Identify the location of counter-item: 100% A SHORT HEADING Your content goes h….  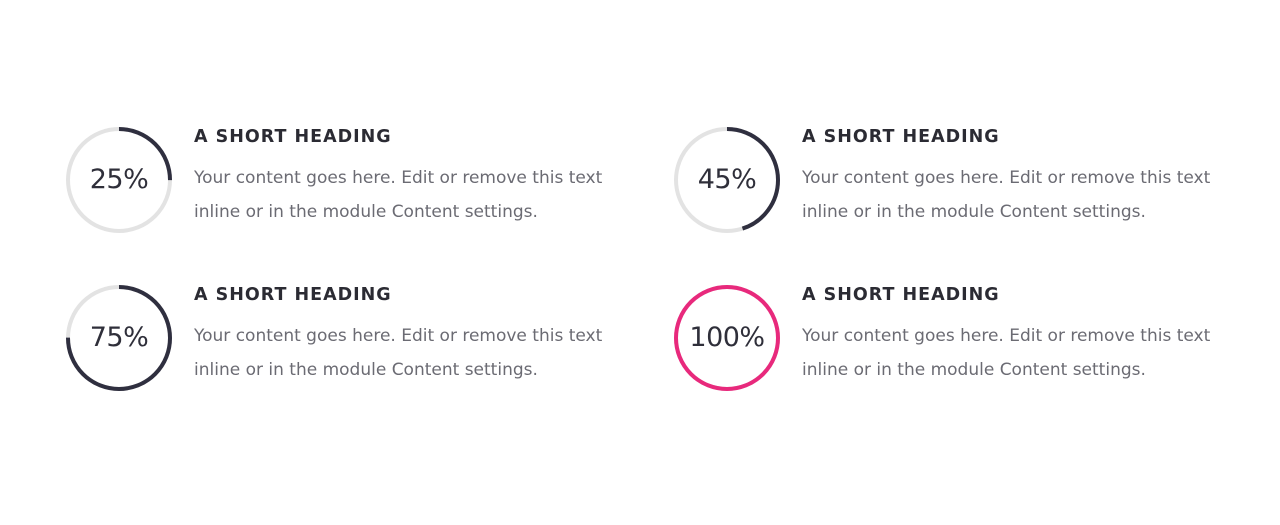
(952, 343).